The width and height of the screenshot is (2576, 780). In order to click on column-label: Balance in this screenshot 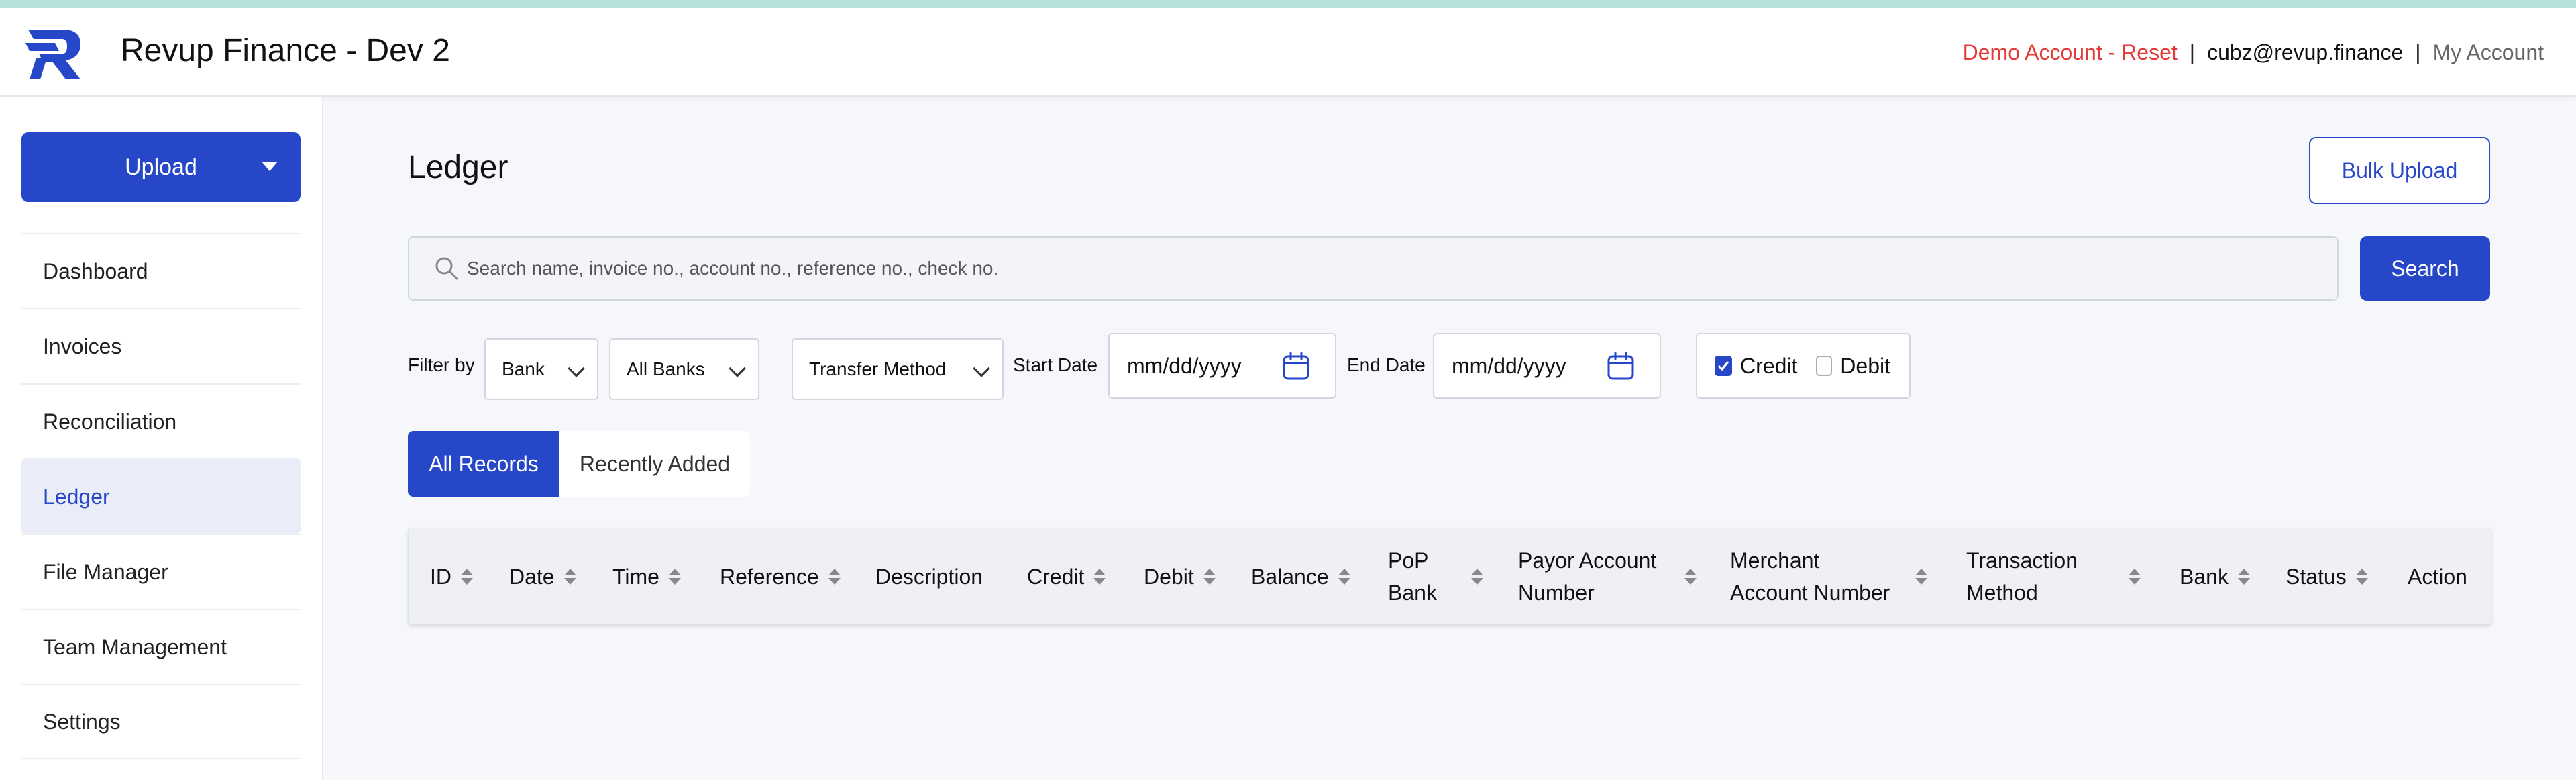, I will do `click(1290, 577)`.